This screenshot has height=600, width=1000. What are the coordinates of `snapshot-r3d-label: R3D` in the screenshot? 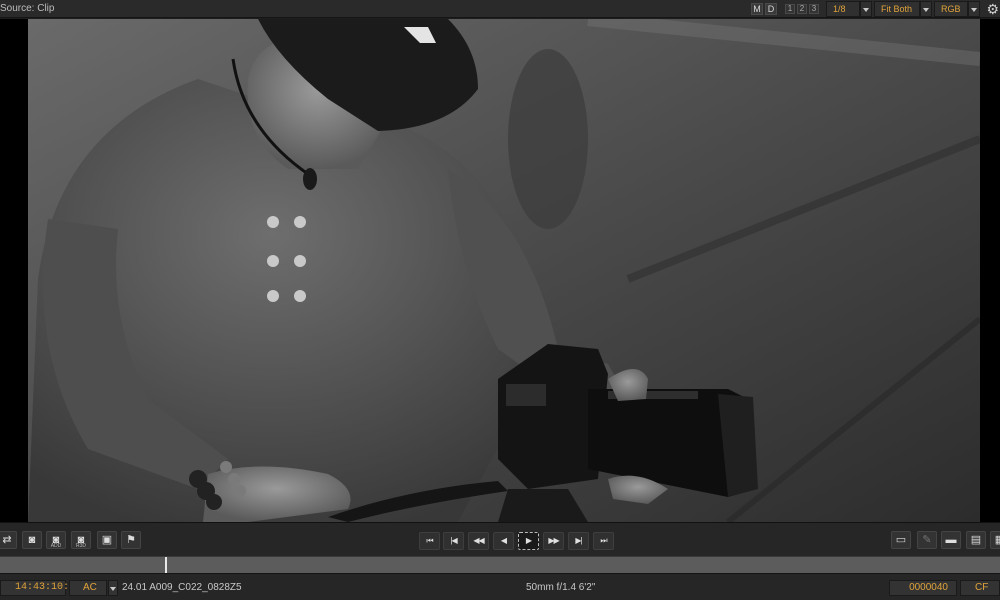 It's located at (80, 546).